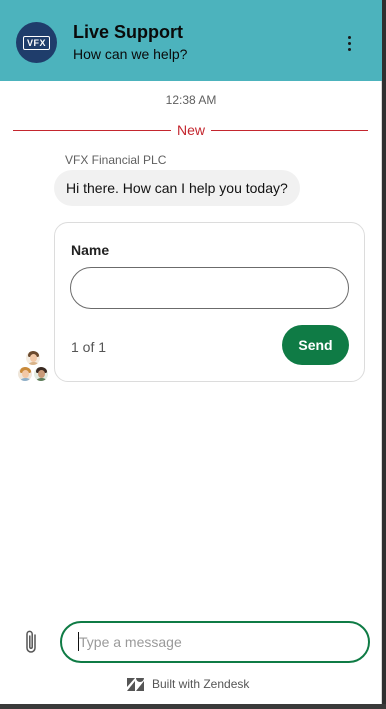 The image size is (386, 709). Describe the element at coordinates (191, 40) in the screenshot. I see `chat-header: VFX Live Support How can we help?` at that location.